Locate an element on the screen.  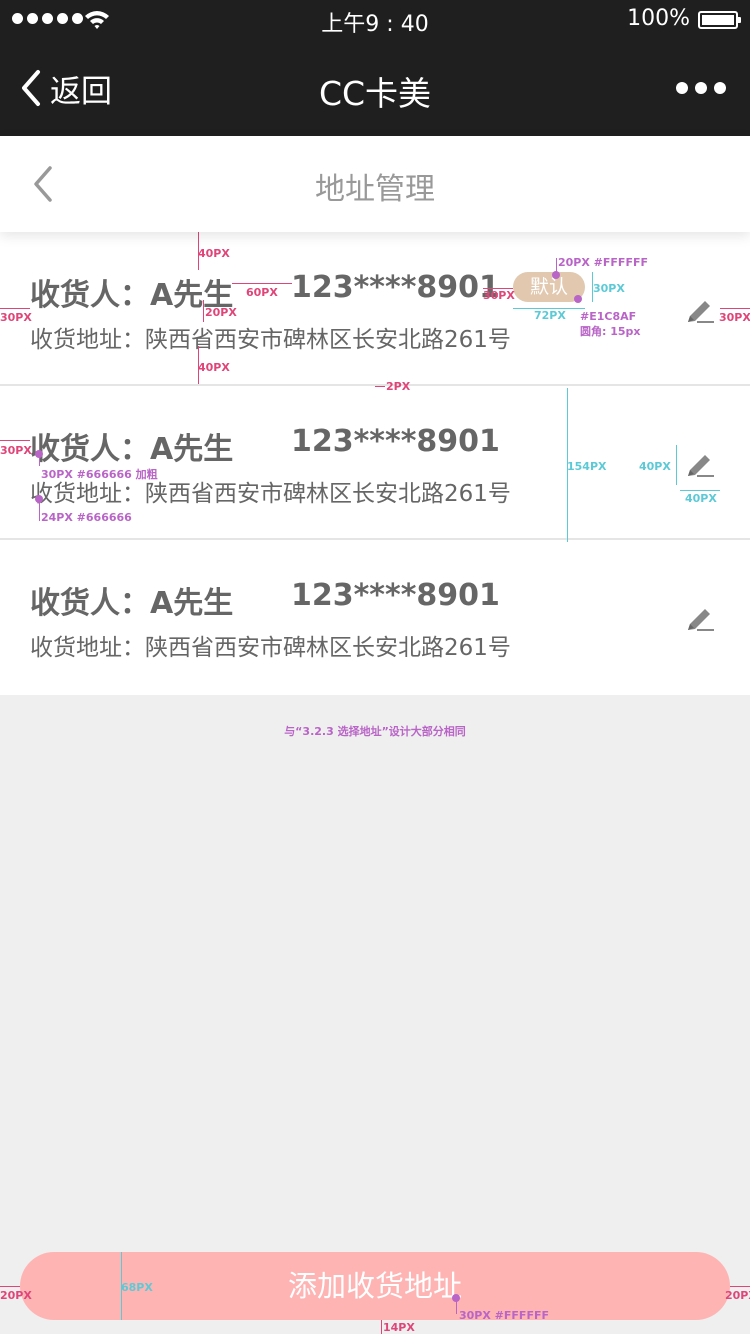
battery-percent: 100% is located at coordinates (658, 18).